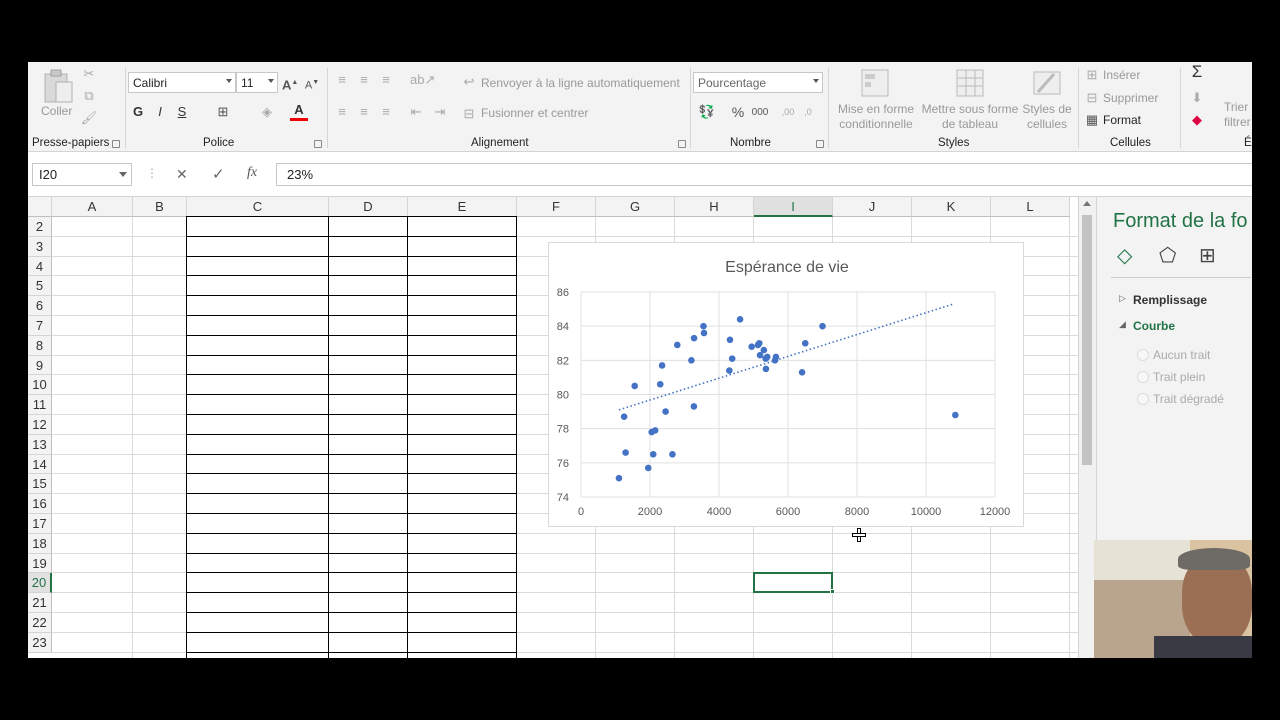  What do you see at coordinates (342, 80) in the screenshot?
I see `align-top-icon: ≡` at bounding box center [342, 80].